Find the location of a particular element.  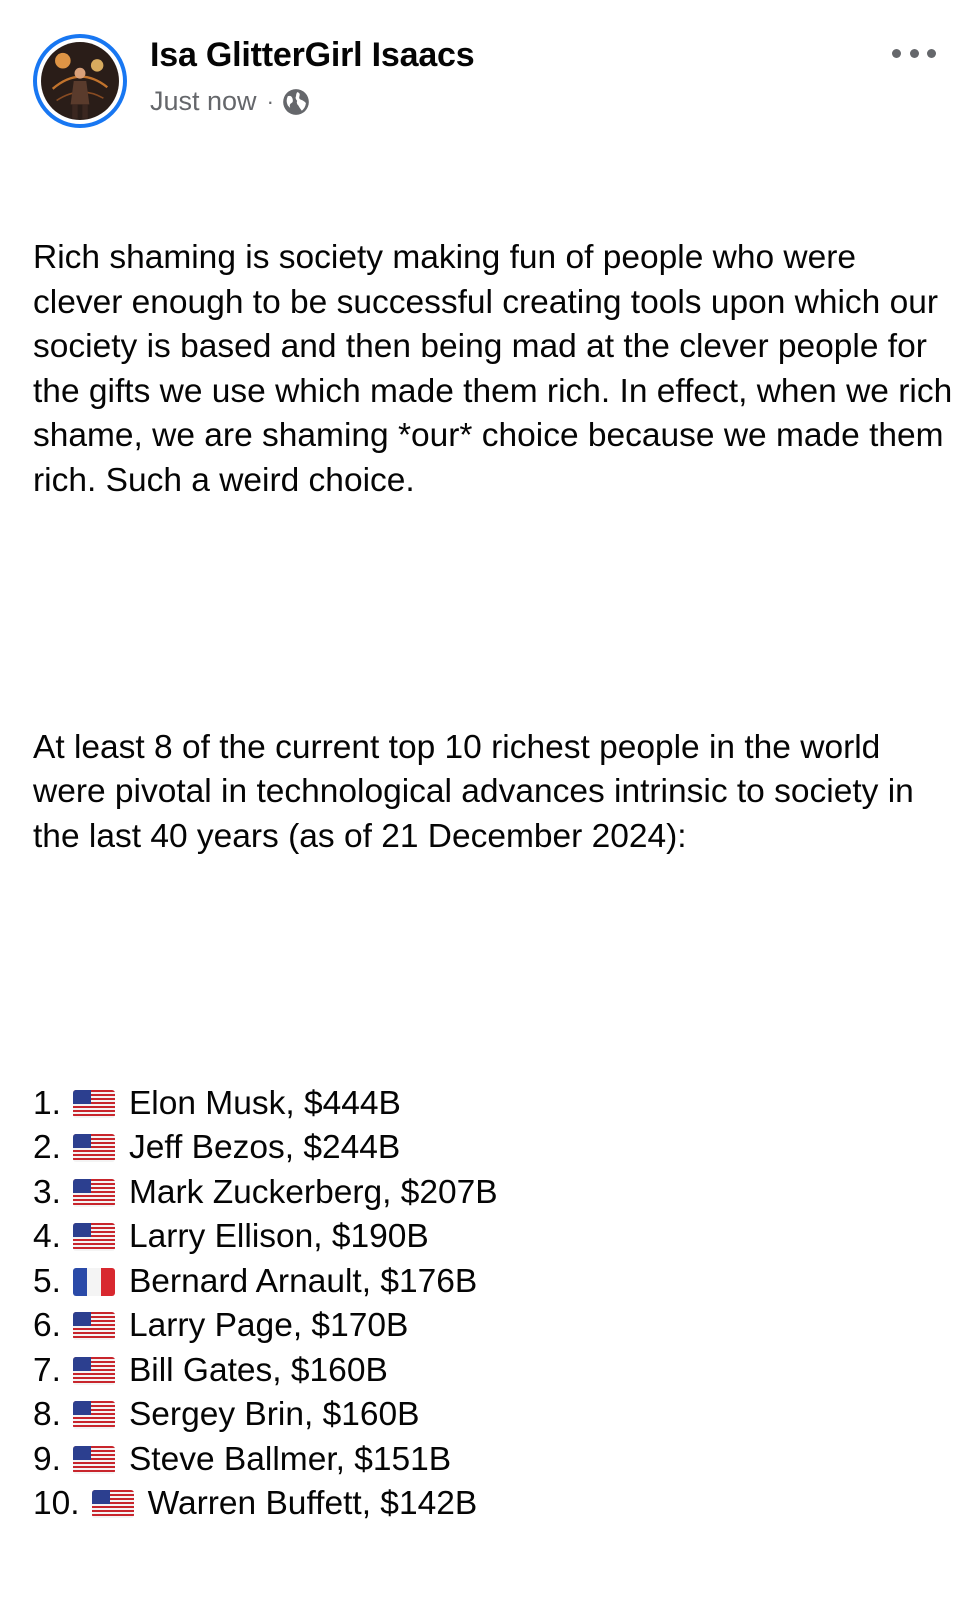

more-options-icon is located at coordinates (914, 53).